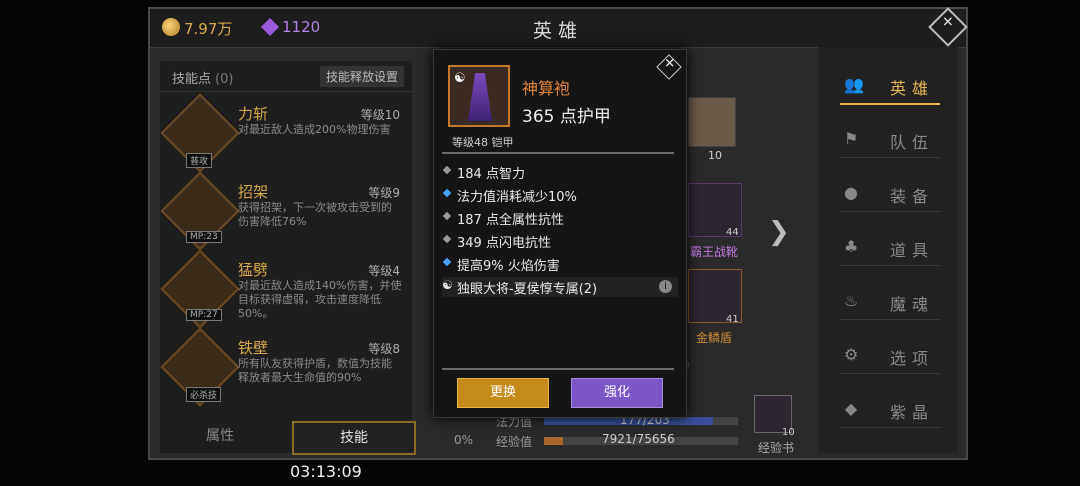  What do you see at coordinates (361, 76) in the screenshot?
I see `skill-release-settings-button: 技能释放设置` at bounding box center [361, 76].